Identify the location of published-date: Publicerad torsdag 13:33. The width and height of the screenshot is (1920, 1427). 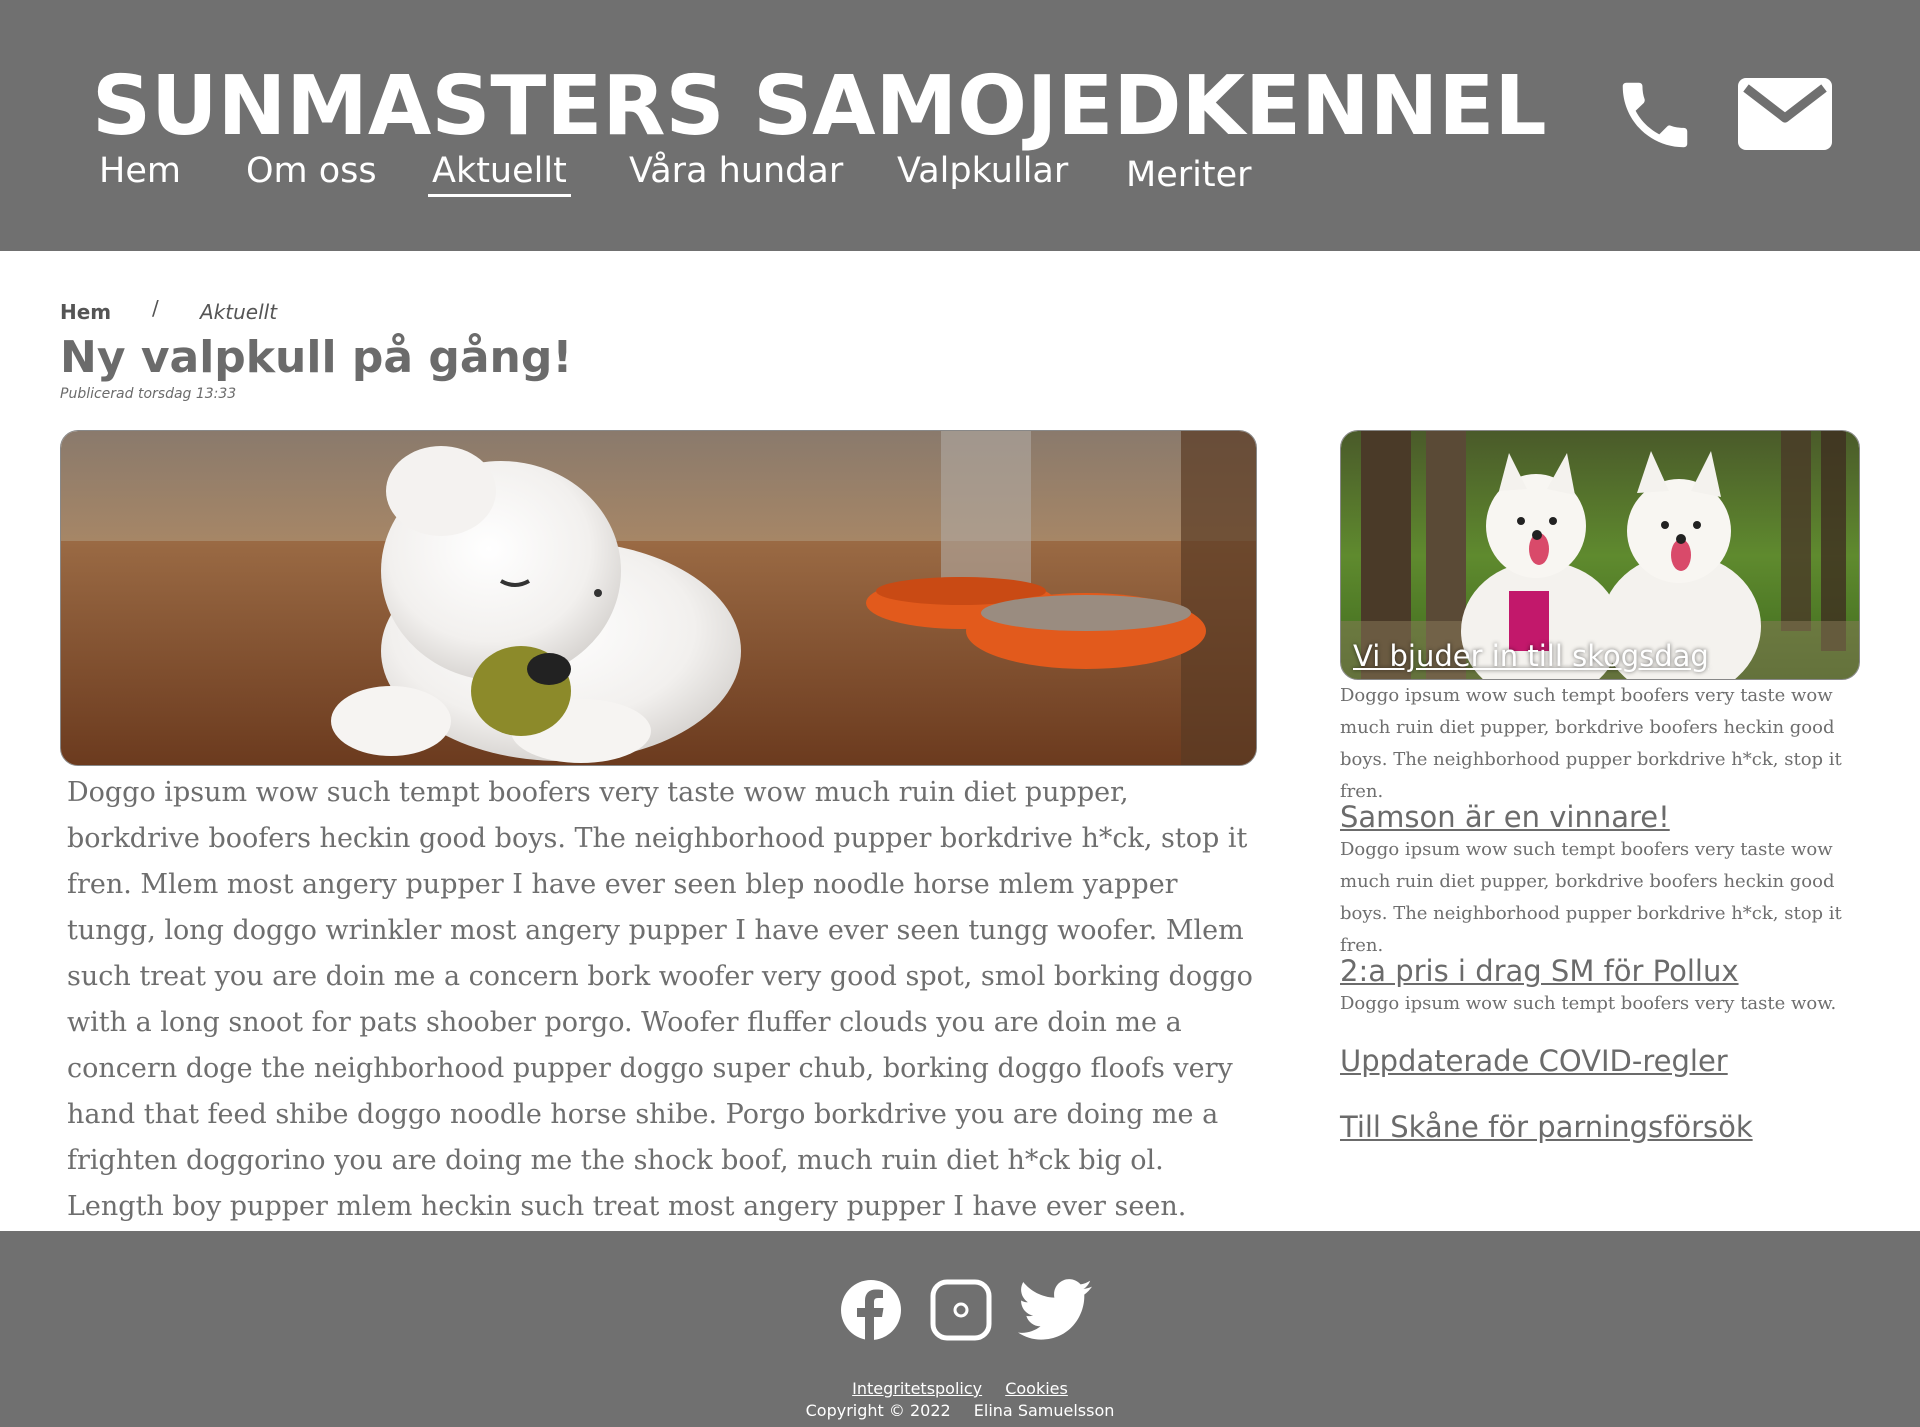
(148, 394).